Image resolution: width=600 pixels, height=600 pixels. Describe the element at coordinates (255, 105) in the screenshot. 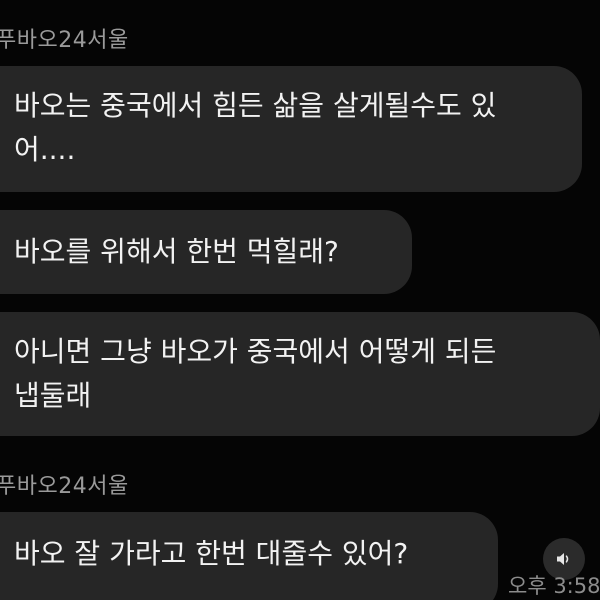

I see `message-line: 바오는 중국에서 힘든 삶을 살게될수도 있` at that location.